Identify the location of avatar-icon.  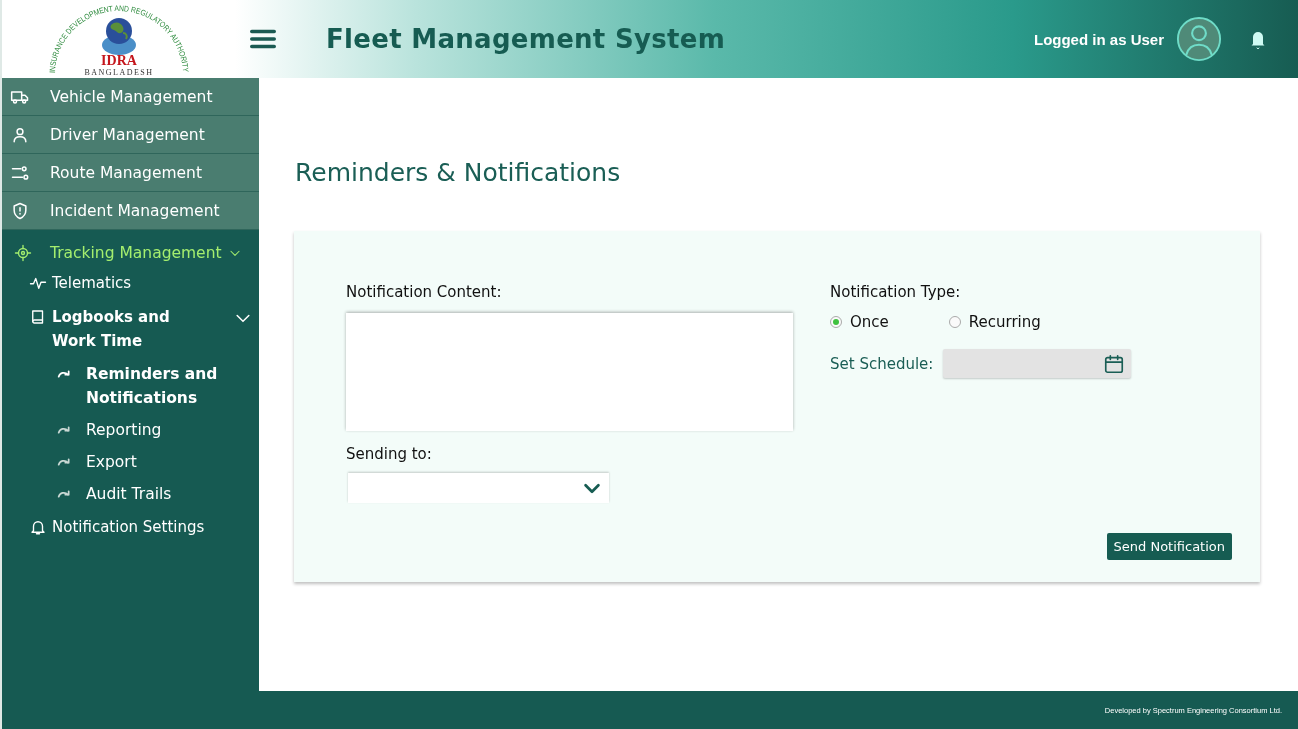
(1199, 39).